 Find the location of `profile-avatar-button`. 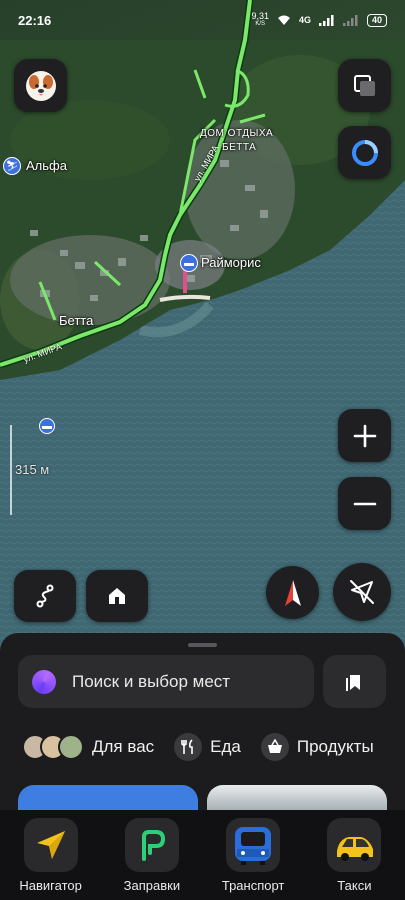

profile-avatar-button is located at coordinates (40, 85).